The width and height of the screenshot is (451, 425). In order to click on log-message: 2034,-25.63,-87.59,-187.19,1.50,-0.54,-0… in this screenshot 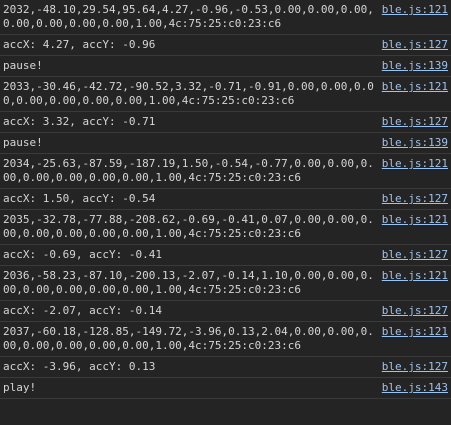, I will do `click(188, 170)`.